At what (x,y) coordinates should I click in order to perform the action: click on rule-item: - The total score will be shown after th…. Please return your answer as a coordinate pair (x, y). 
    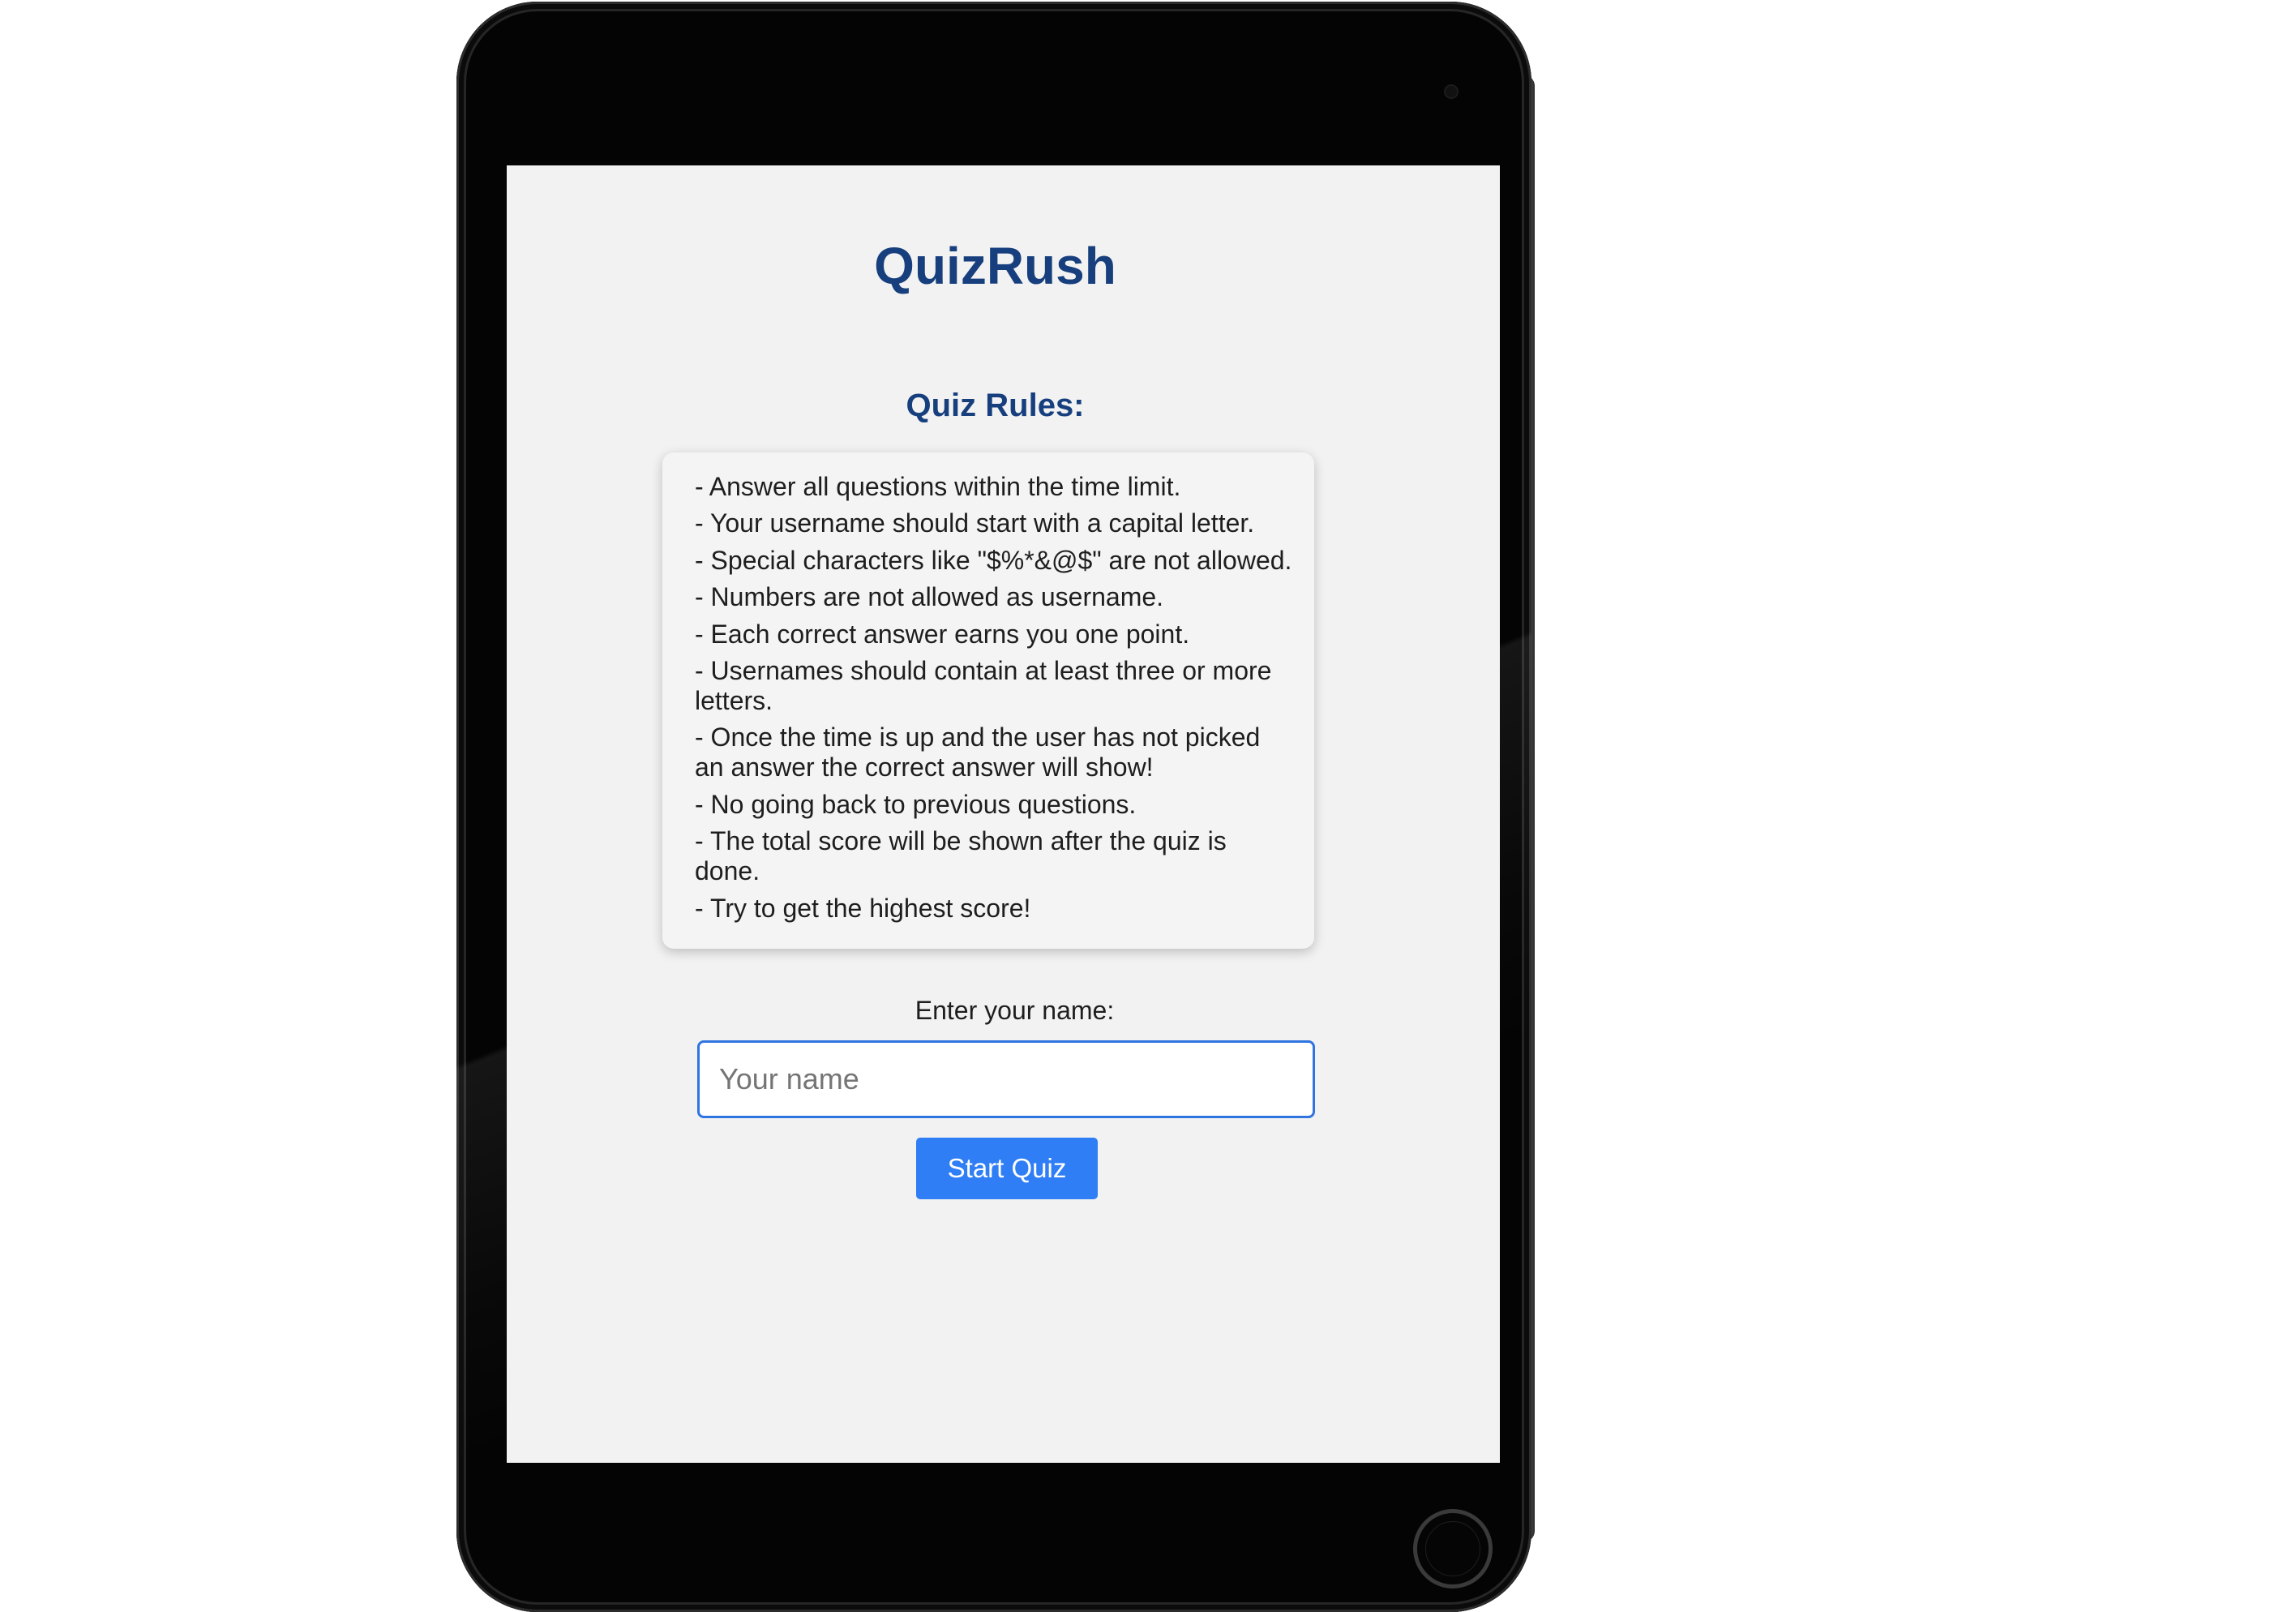
    Looking at the image, I should click on (961, 856).